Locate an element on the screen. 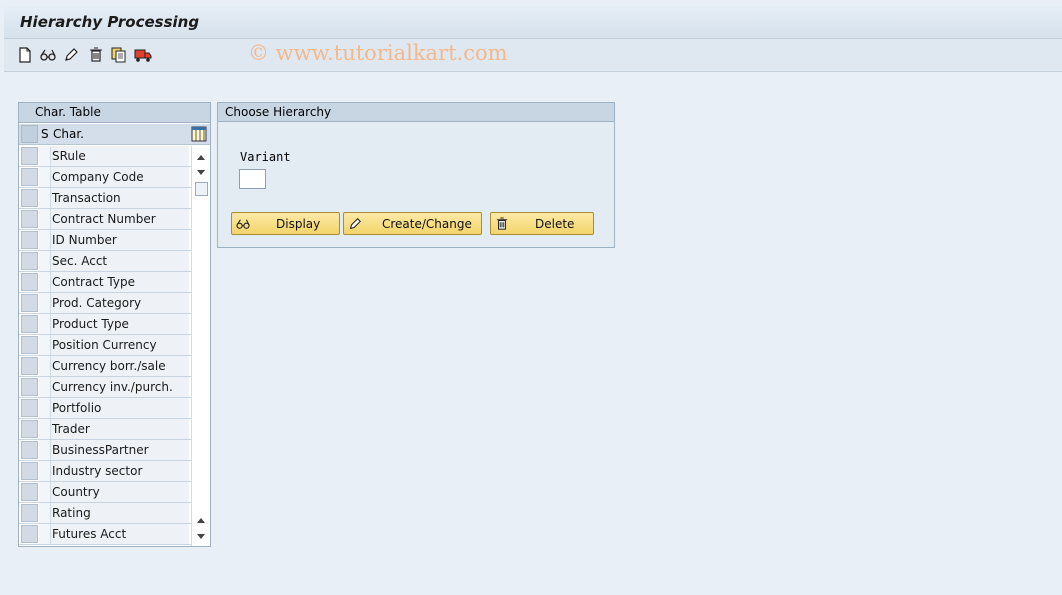 This screenshot has width=1062, height=595. row-char-cell: Portfolio is located at coordinates (120, 408).